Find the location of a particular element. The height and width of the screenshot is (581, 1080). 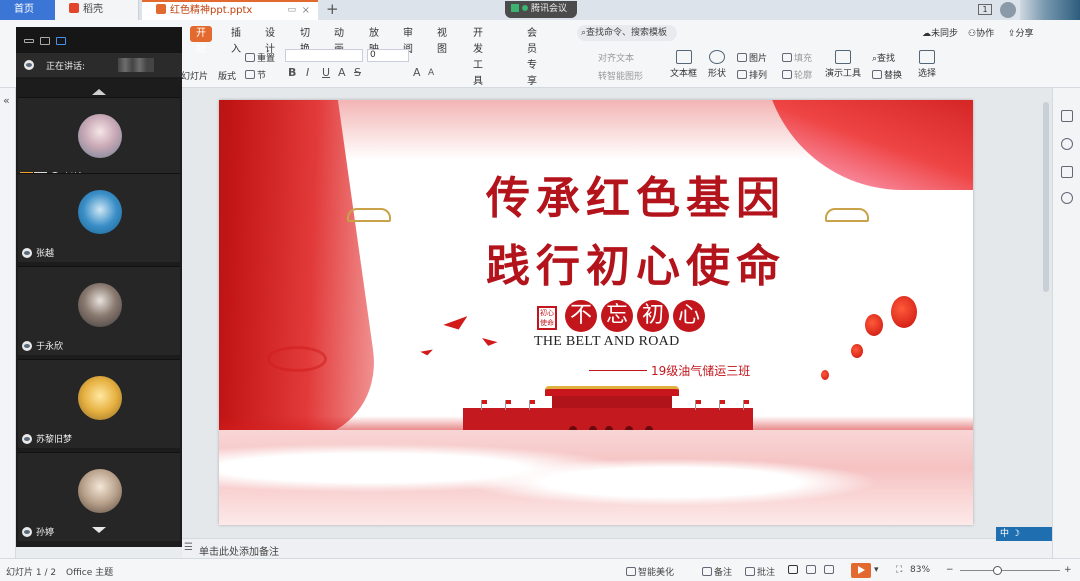

close-tab-icon: × is located at coordinates (306, 10).